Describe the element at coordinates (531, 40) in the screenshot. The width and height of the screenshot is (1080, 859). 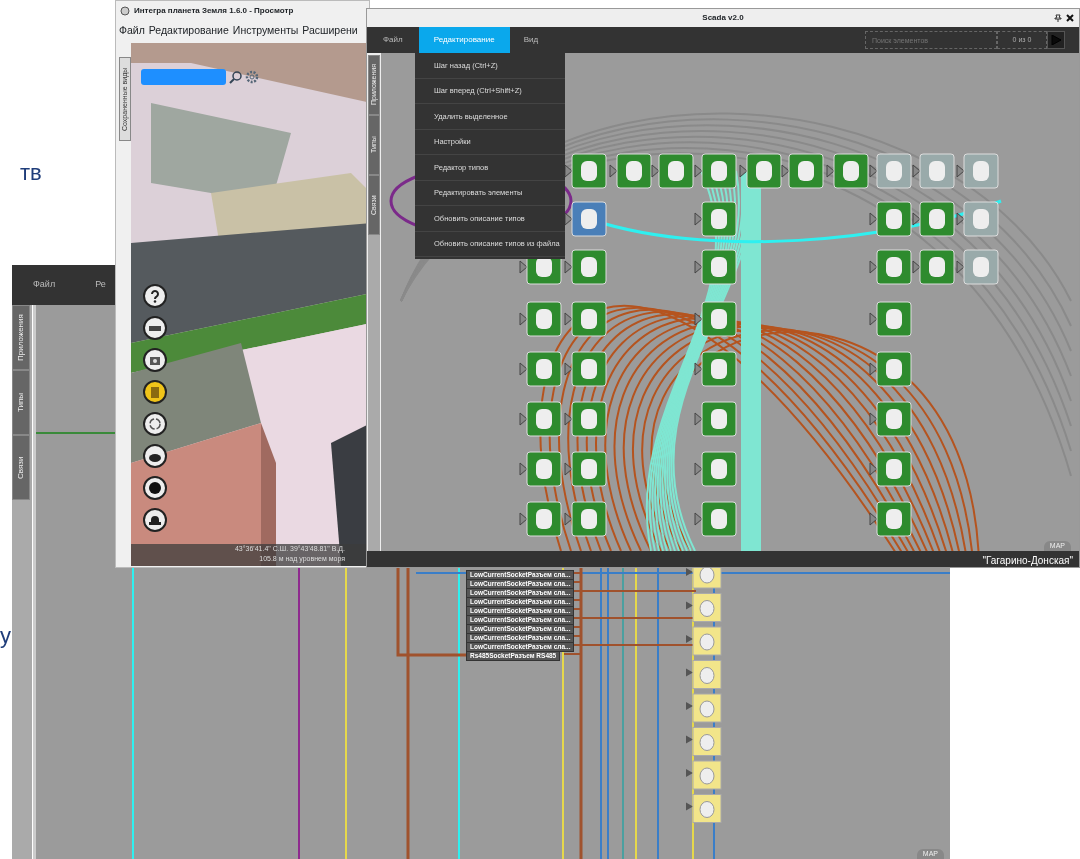
I see `menu-tab: Вид` at that location.